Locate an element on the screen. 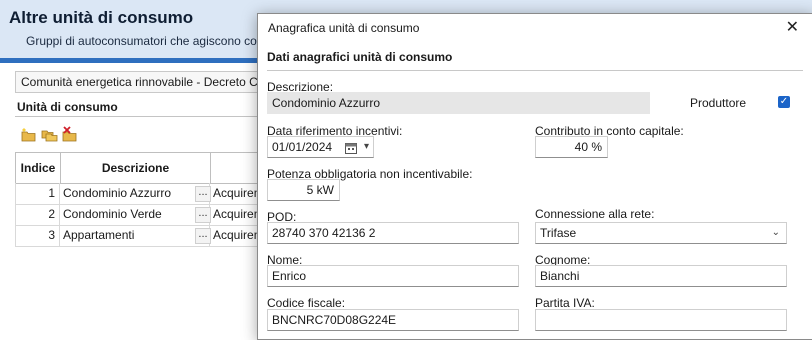 The height and width of the screenshot is (340, 812). row-index: 2 is located at coordinates (37, 214).